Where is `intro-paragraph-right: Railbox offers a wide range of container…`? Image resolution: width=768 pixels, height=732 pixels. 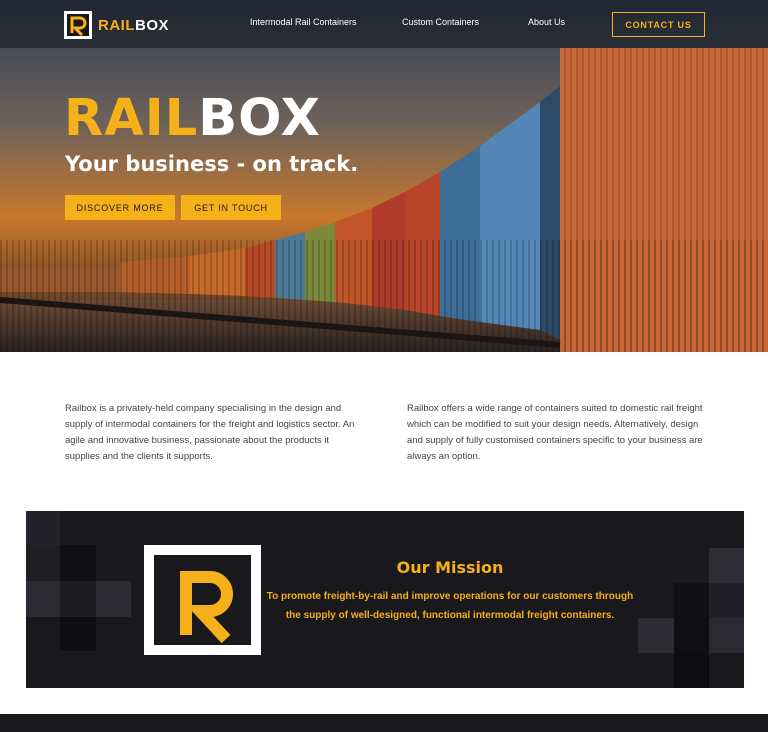
intro-paragraph-right: Railbox offers a wide range of container… is located at coordinates (555, 432).